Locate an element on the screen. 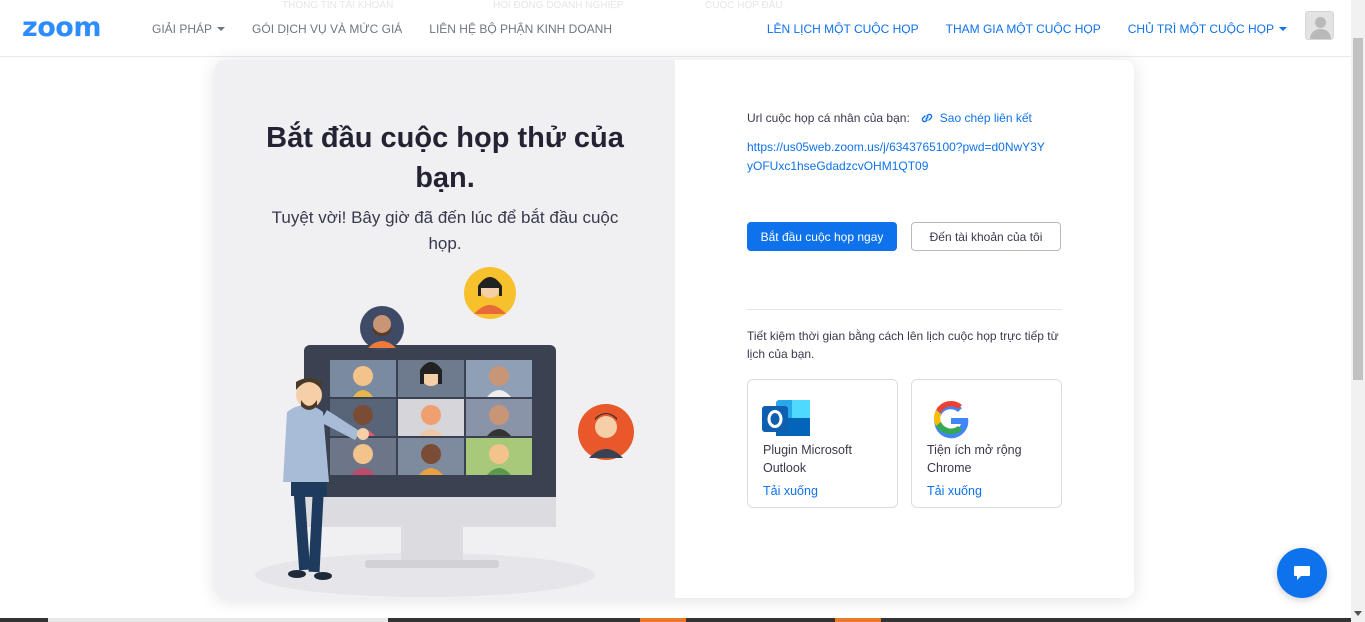 This screenshot has height=622, width=1365. plugin-name: Plugin Microsoft Outlook is located at coordinates (807, 459).